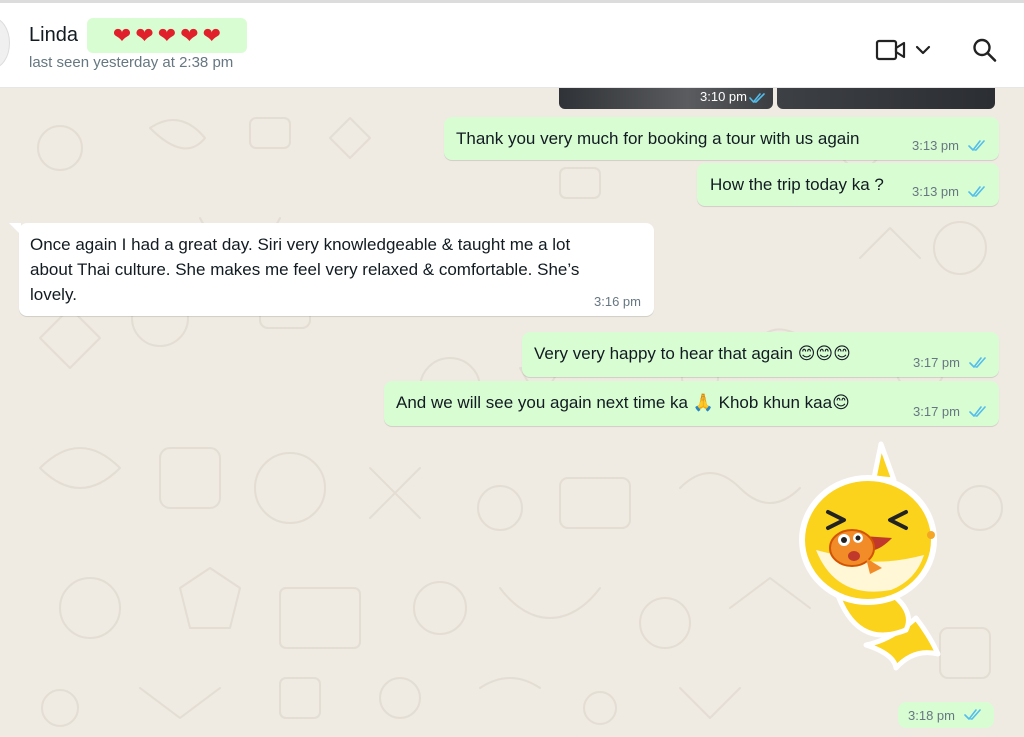 This screenshot has height=737, width=1024. I want to click on video-call-button, so click(905, 51).